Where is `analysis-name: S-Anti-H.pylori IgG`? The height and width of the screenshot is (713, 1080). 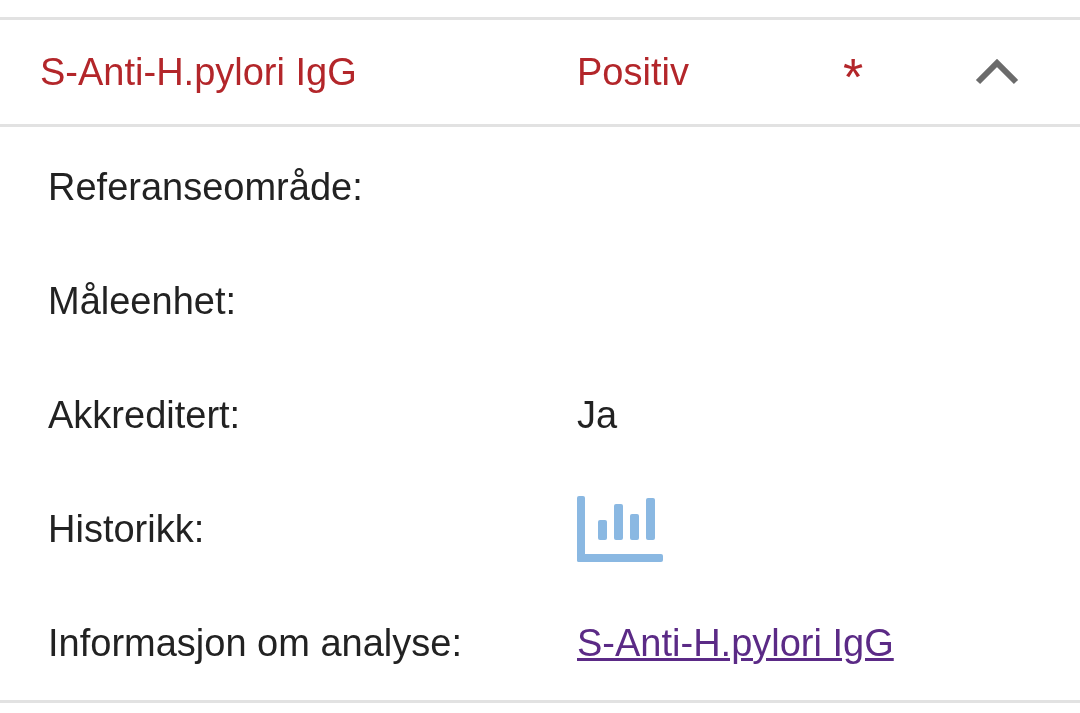 analysis-name: S-Anti-H.pylori IgG is located at coordinates (199, 72).